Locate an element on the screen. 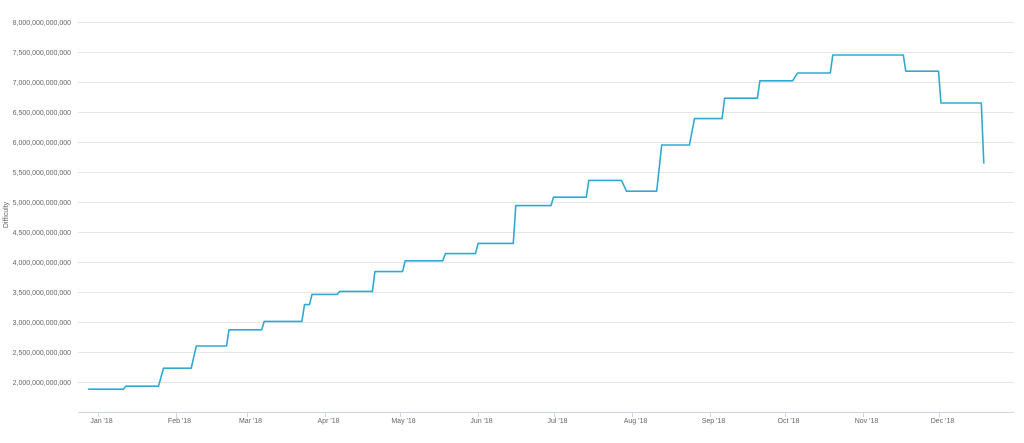 Image resolution: width=1024 pixels, height=443 pixels. x-tick-label: Dec '18 is located at coordinates (943, 421).